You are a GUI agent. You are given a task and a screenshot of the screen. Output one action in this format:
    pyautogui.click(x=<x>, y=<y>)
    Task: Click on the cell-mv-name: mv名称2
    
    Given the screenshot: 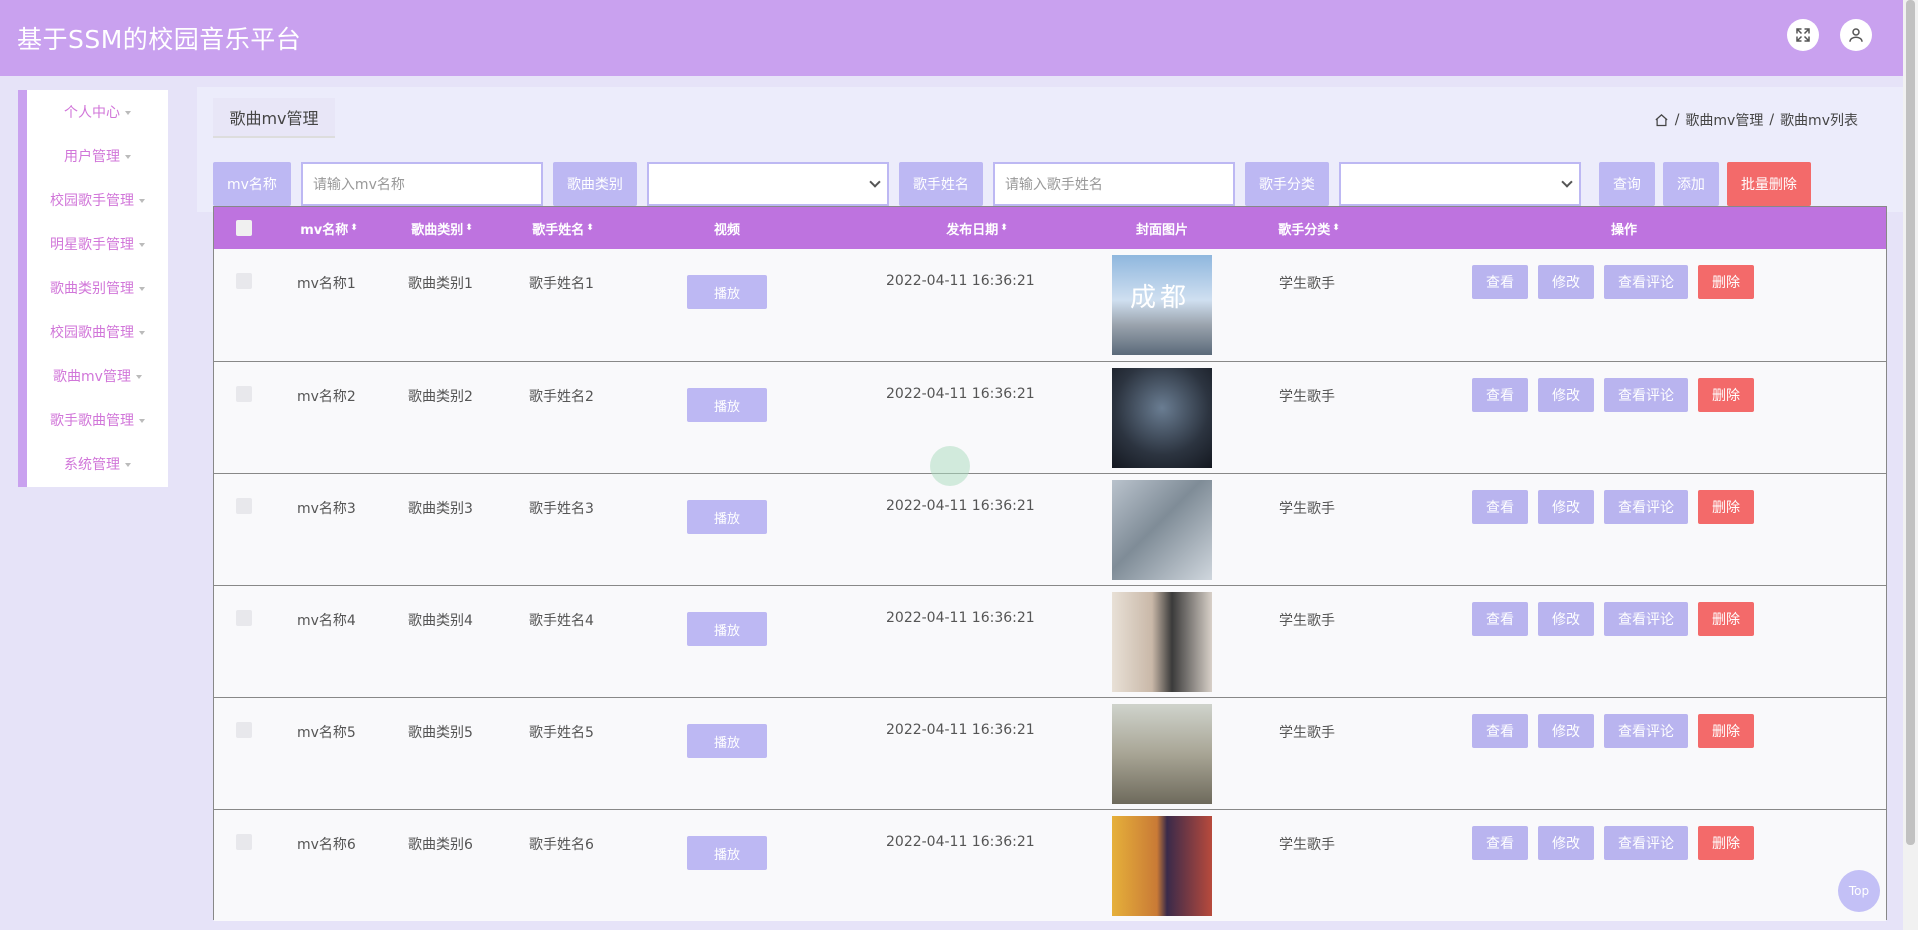 What is the action you would take?
    pyautogui.click(x=326, y=397)
    